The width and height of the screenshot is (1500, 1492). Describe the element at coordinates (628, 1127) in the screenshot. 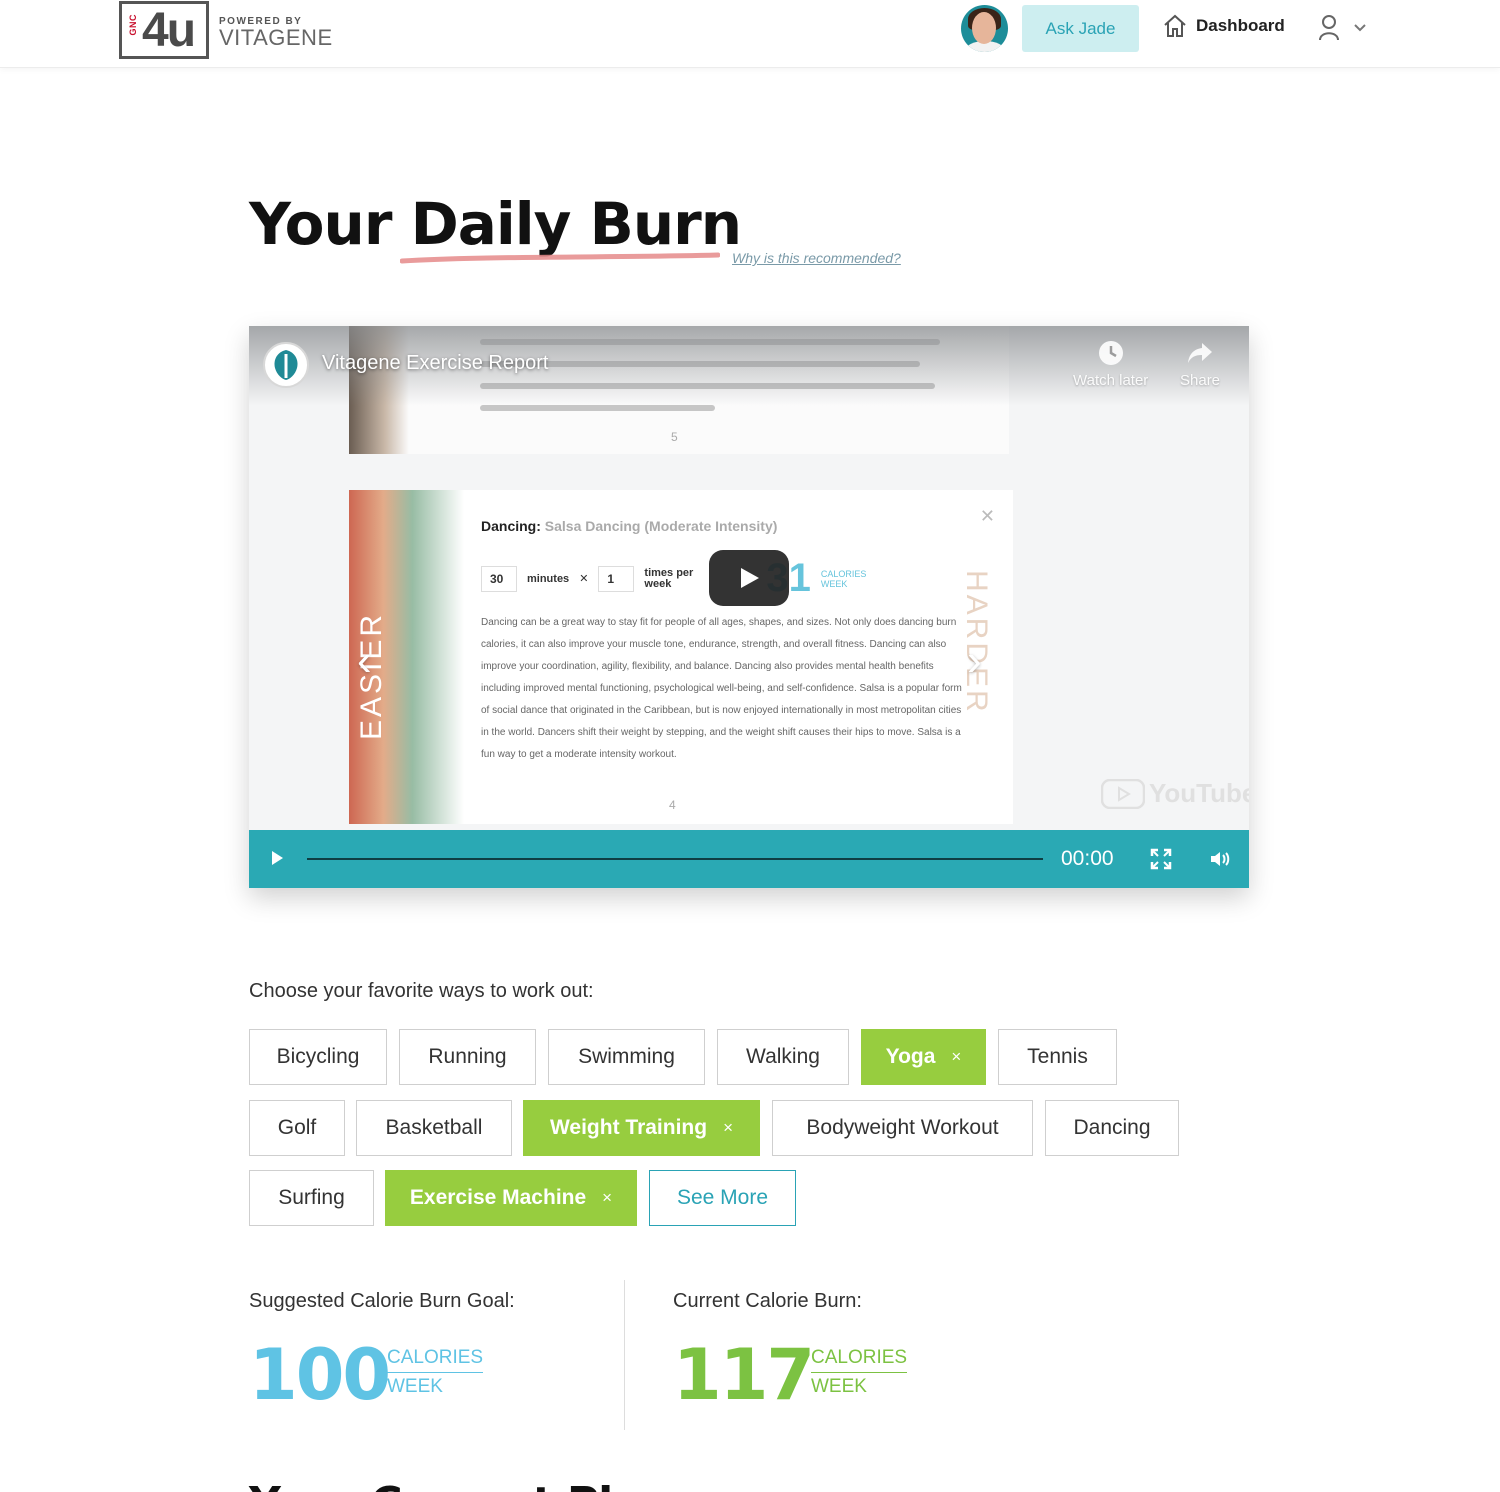

I see `chip-label: Weight Training` at that location.